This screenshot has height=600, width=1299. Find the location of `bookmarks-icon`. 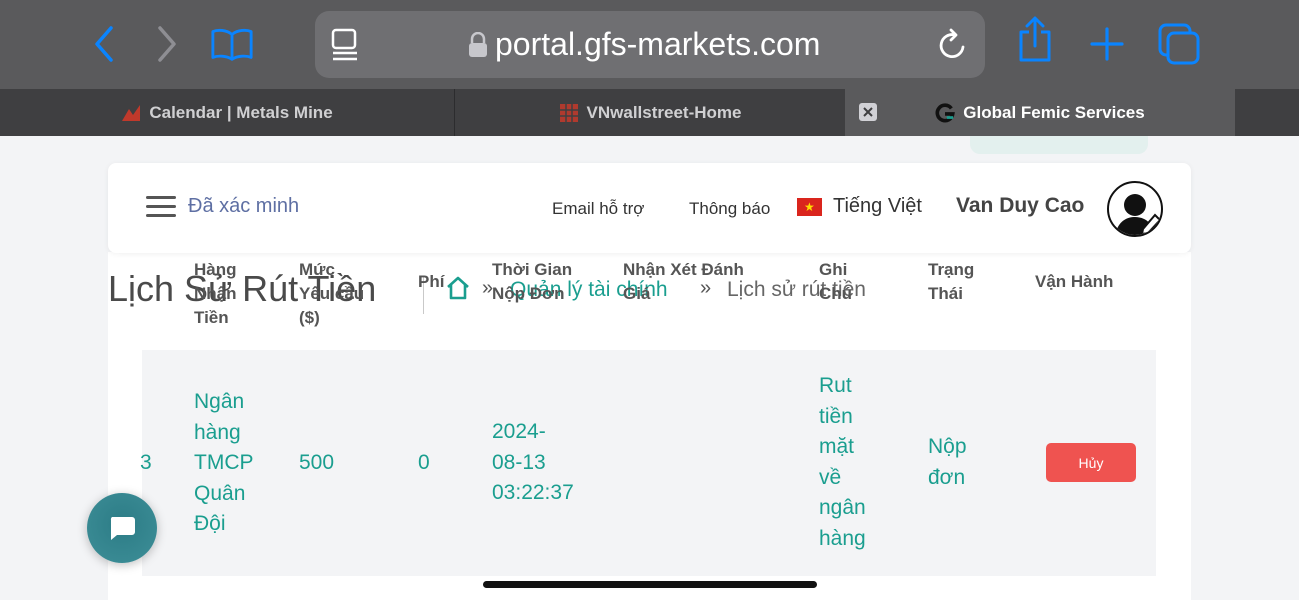

bookmarks-icon is located at coordinates (232, 44).